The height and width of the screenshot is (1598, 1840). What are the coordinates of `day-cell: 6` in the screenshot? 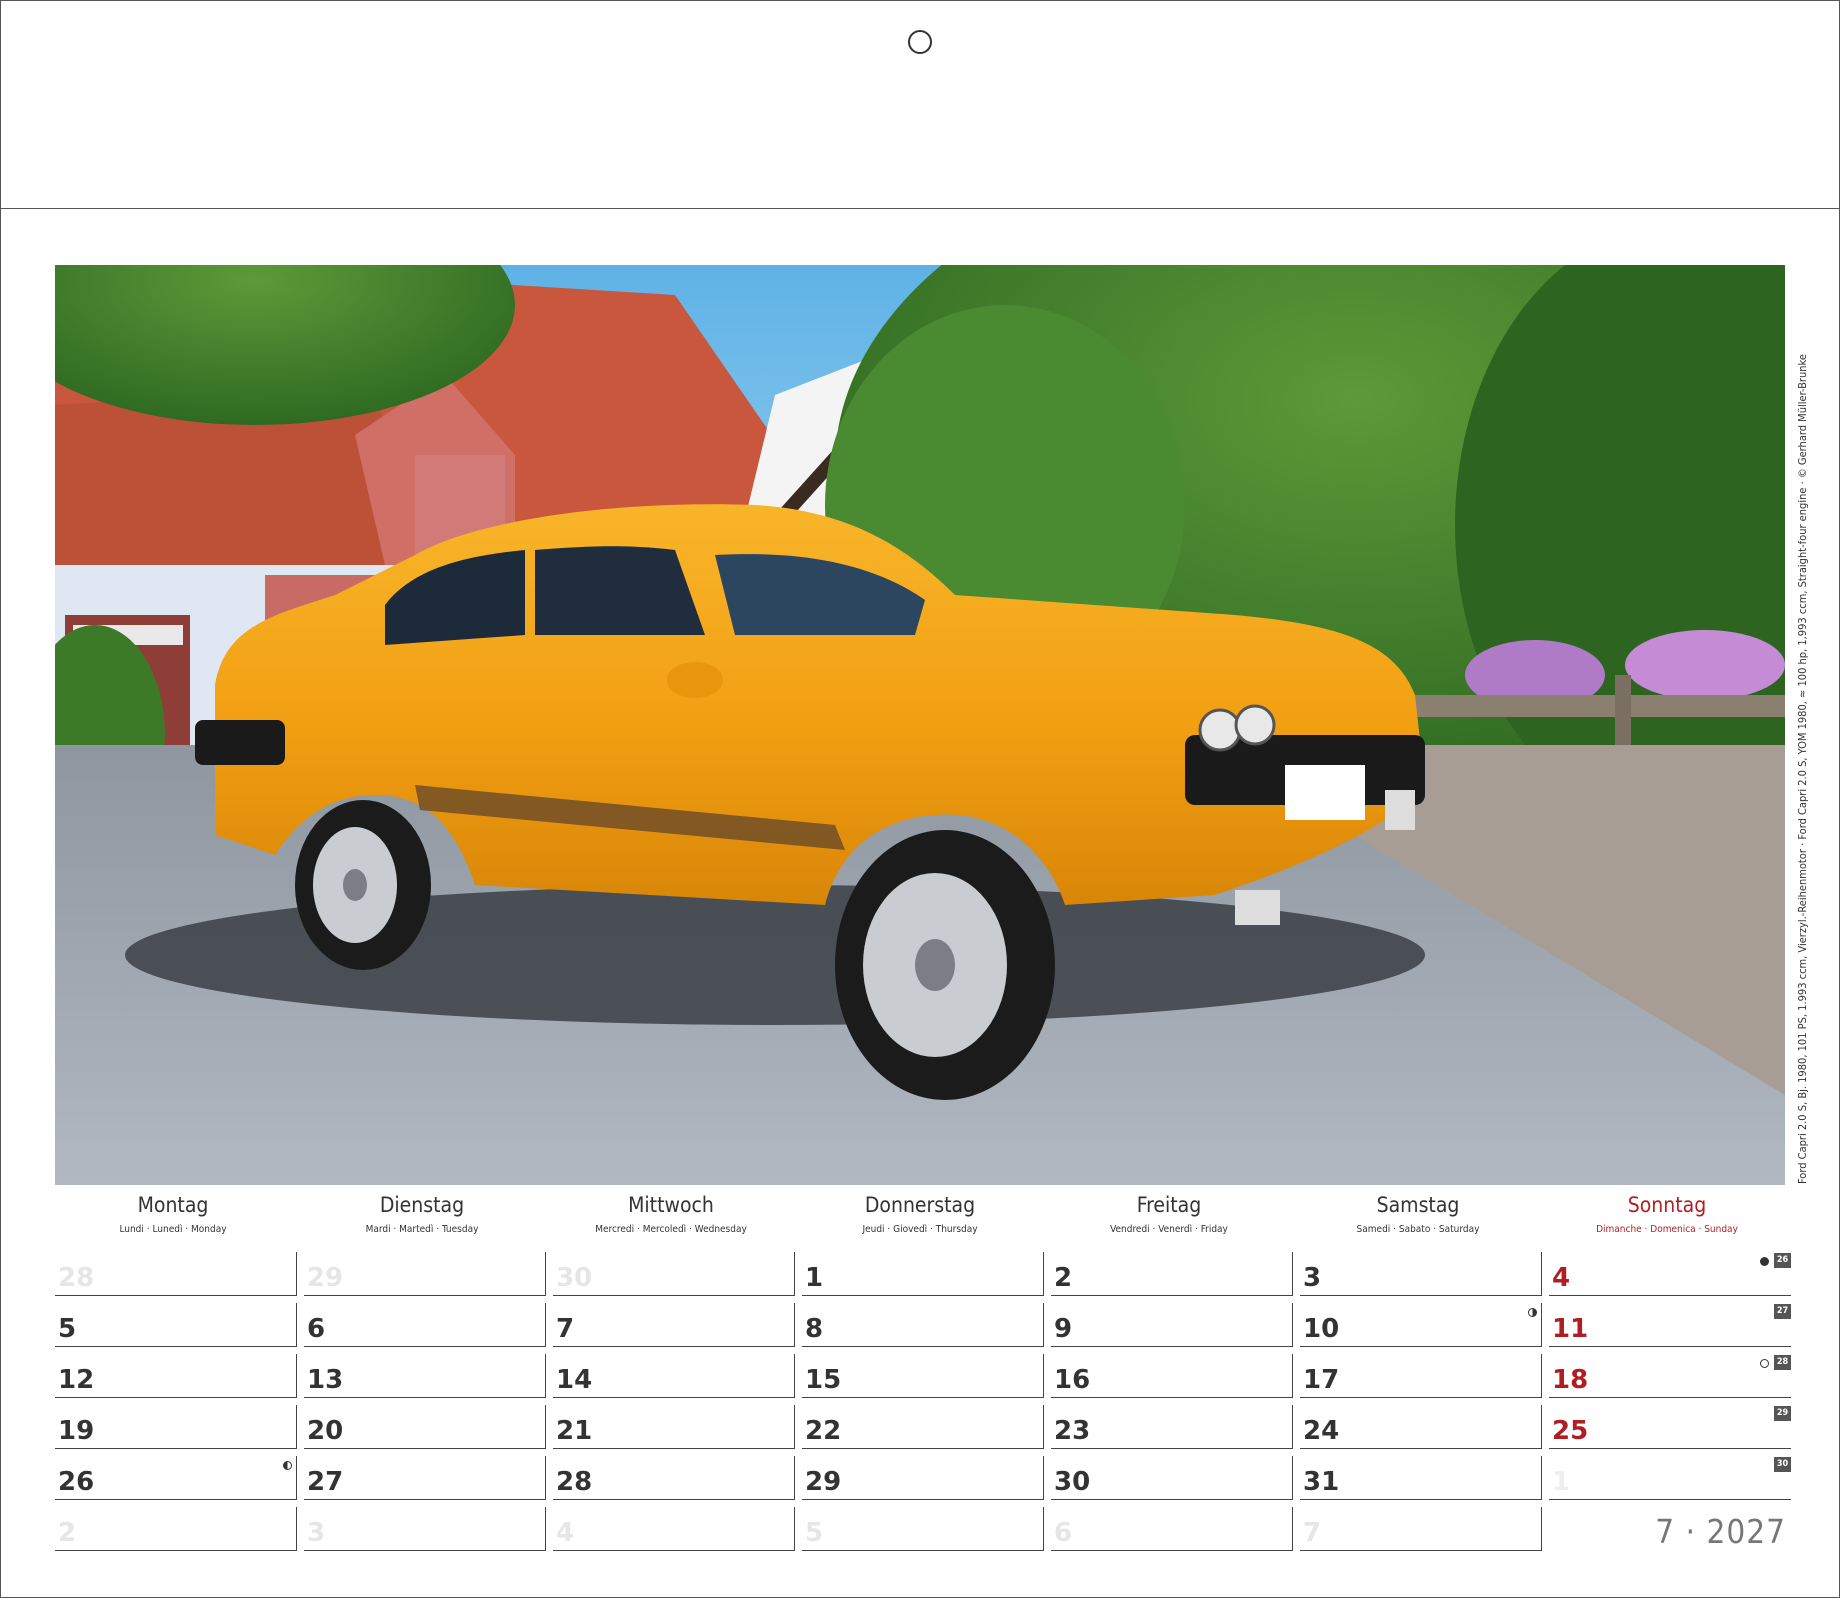 It's located at (425, 1325).